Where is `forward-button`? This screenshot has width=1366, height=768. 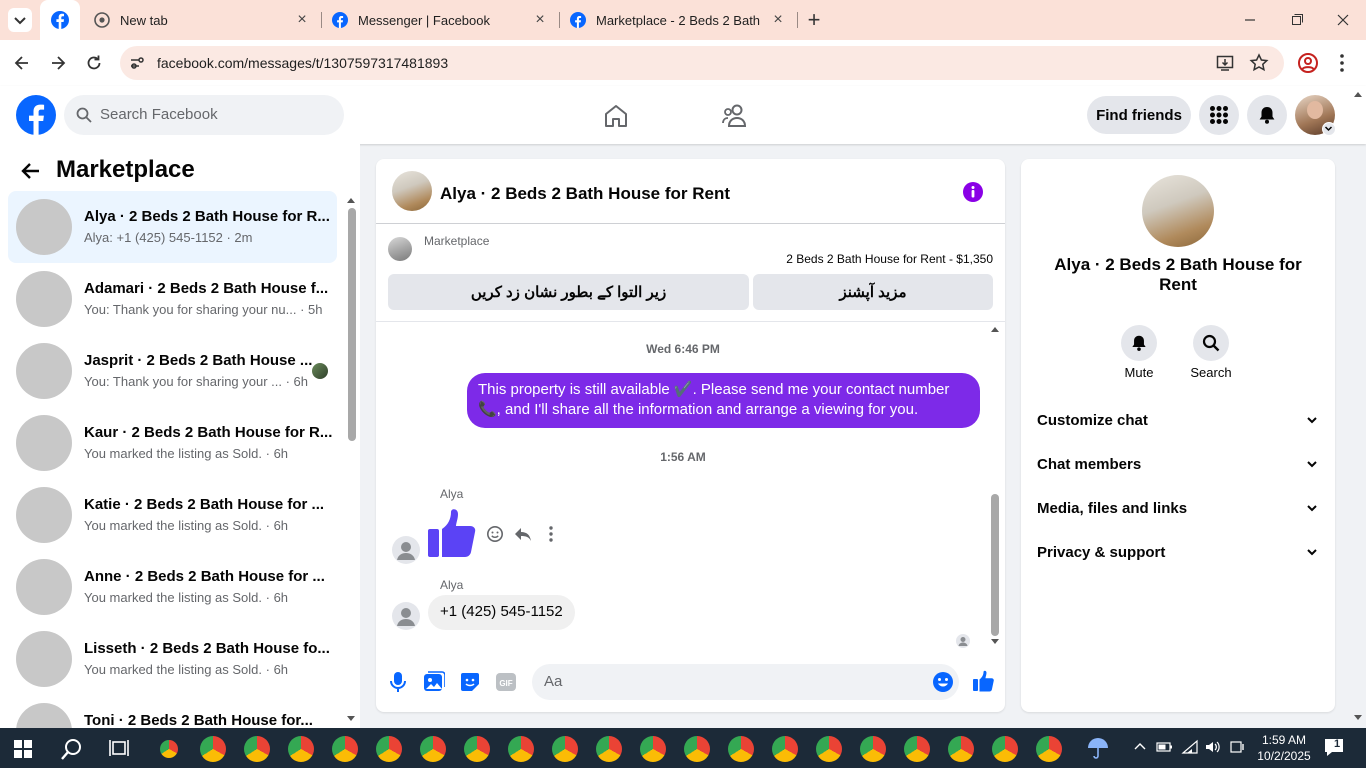
forward-button is located at coordinates (58, 63).